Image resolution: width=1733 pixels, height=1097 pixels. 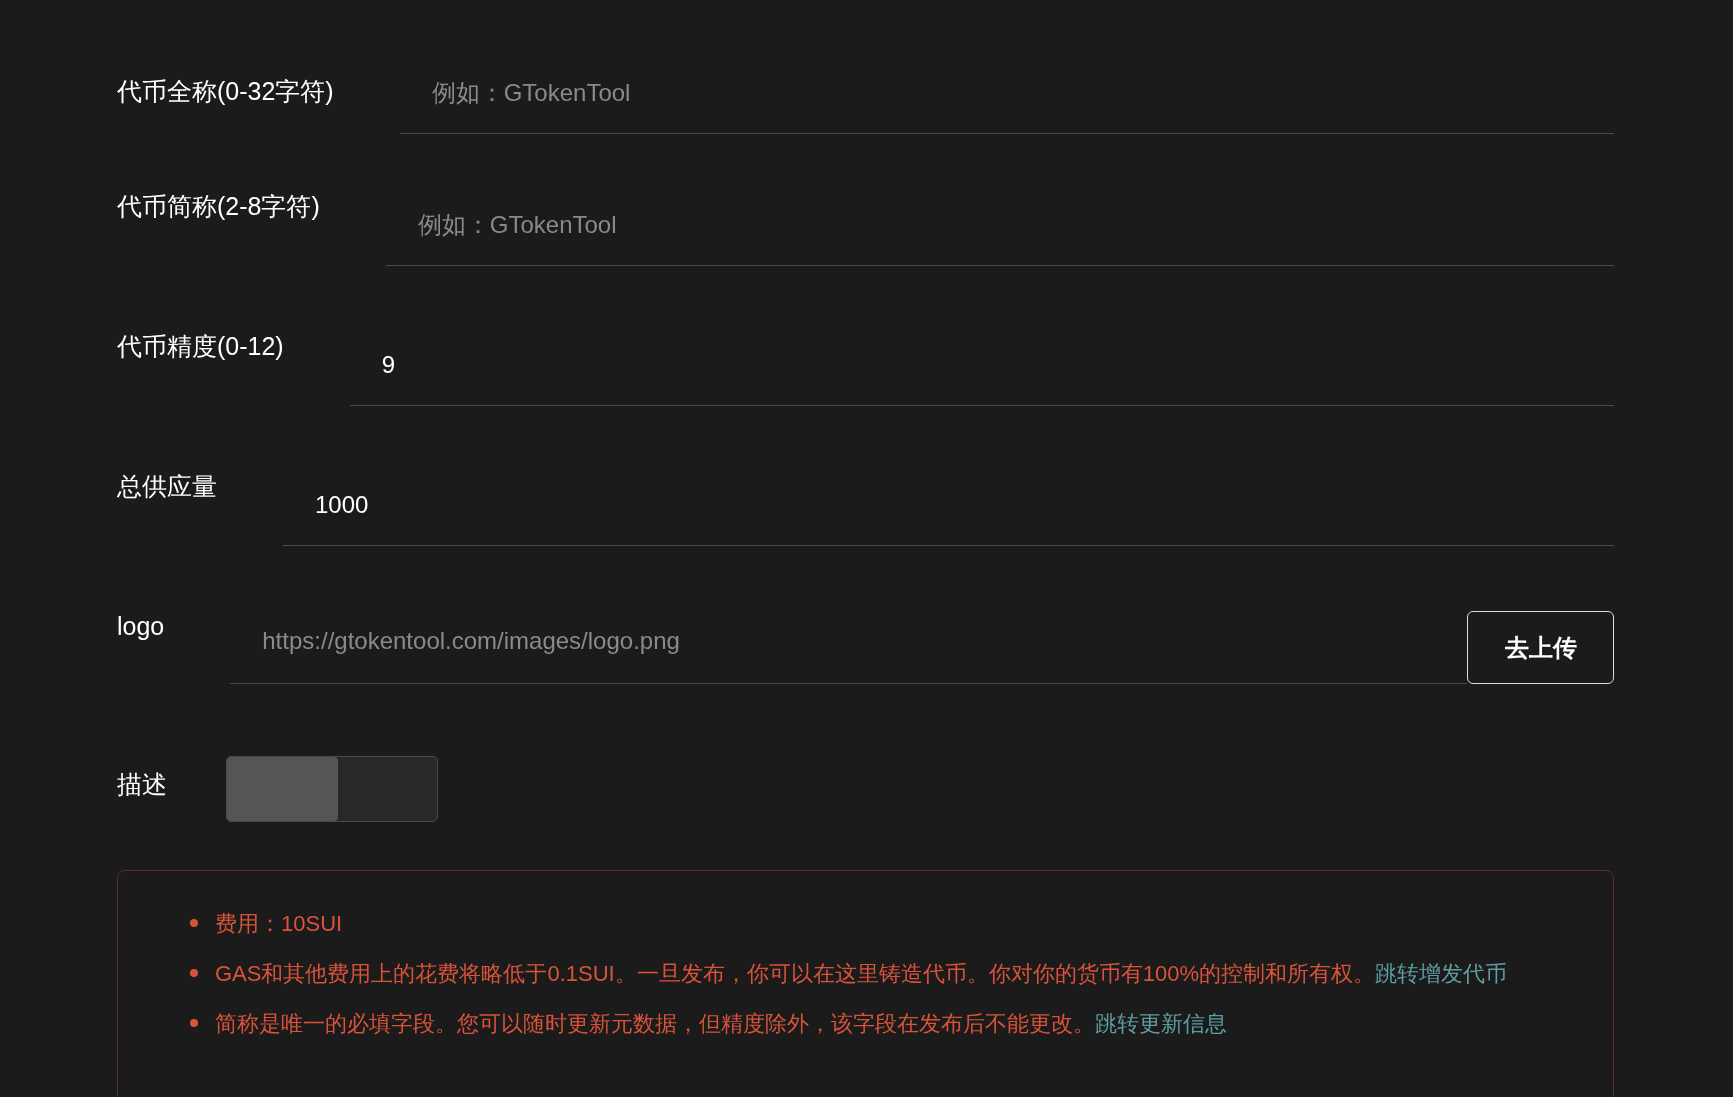 What do you see at coordinates (141, 626) in the screenshot?
I see `field-label: logo` at bounding box center [141, 626].